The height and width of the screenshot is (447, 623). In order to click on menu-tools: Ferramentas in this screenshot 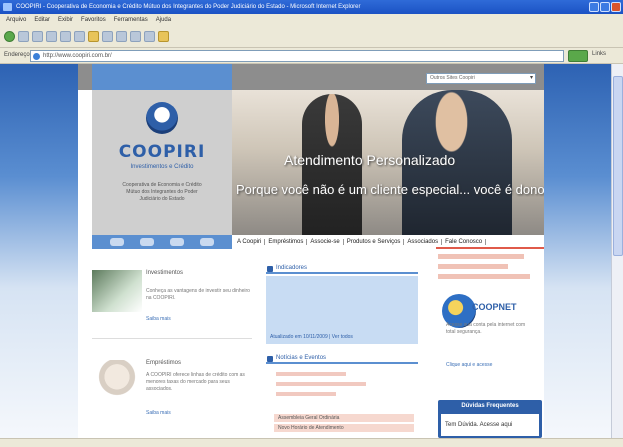, I will do `click(131, 20)`.